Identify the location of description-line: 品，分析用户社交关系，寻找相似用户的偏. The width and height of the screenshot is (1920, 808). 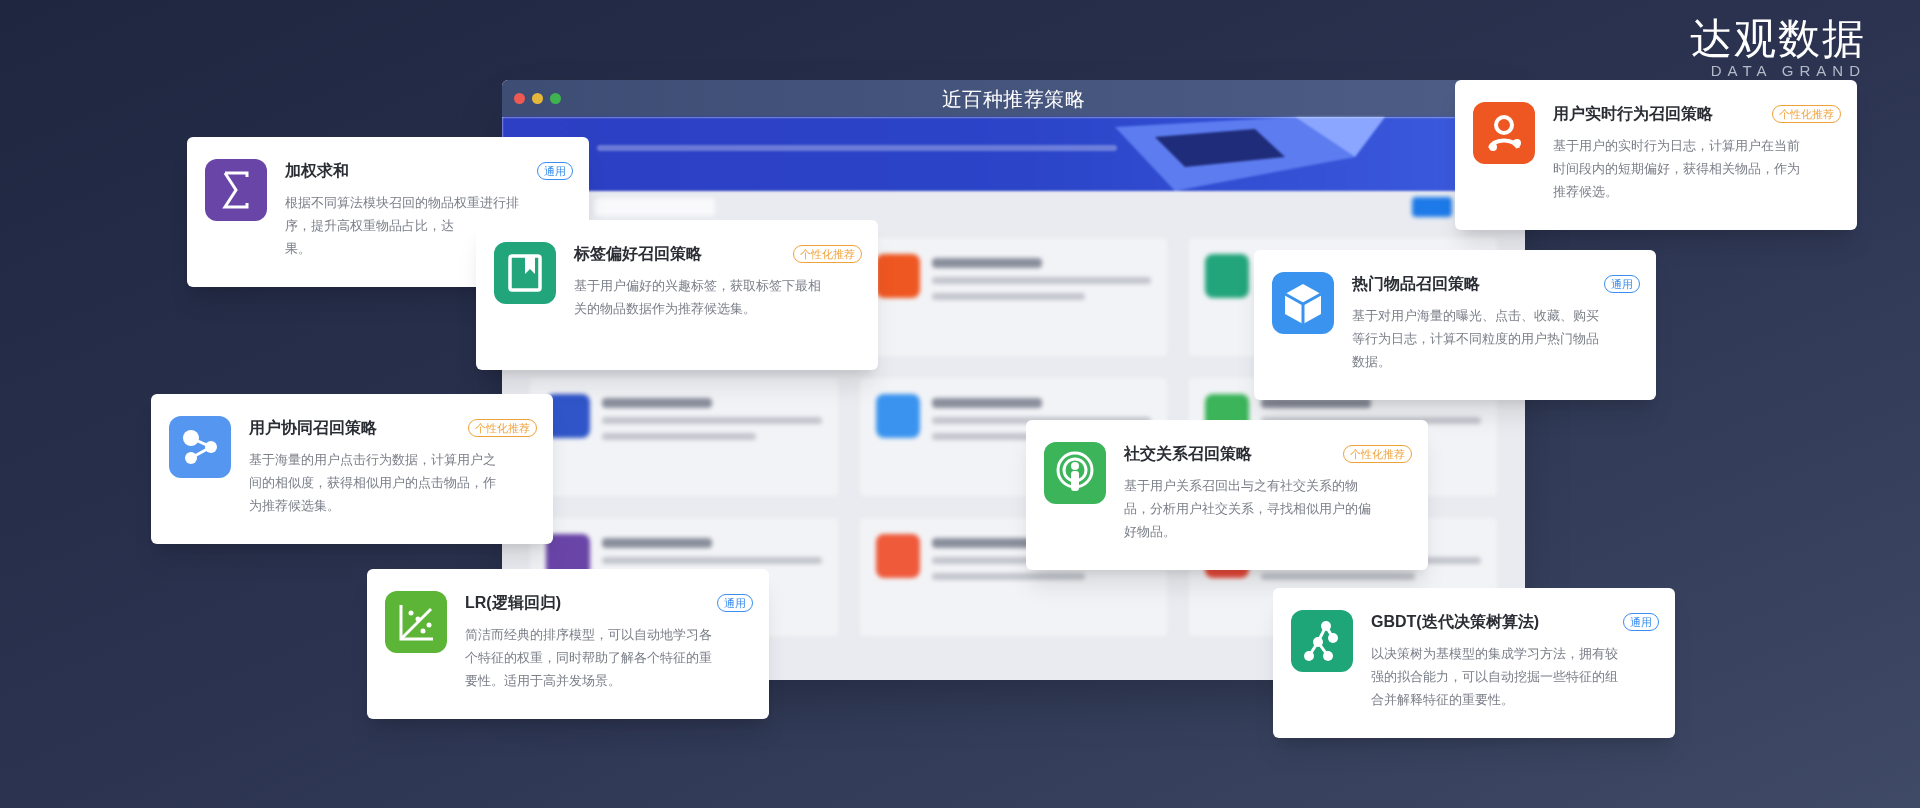
(1247, 509).